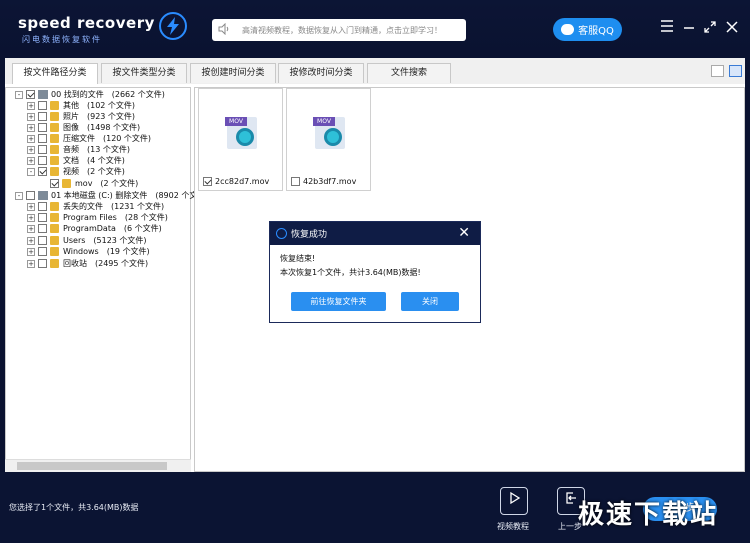  Describe the element at coordinates (81, 105) in the screenshot. I see `tree-item-other: + 其他 (102 个文件)` at that location.